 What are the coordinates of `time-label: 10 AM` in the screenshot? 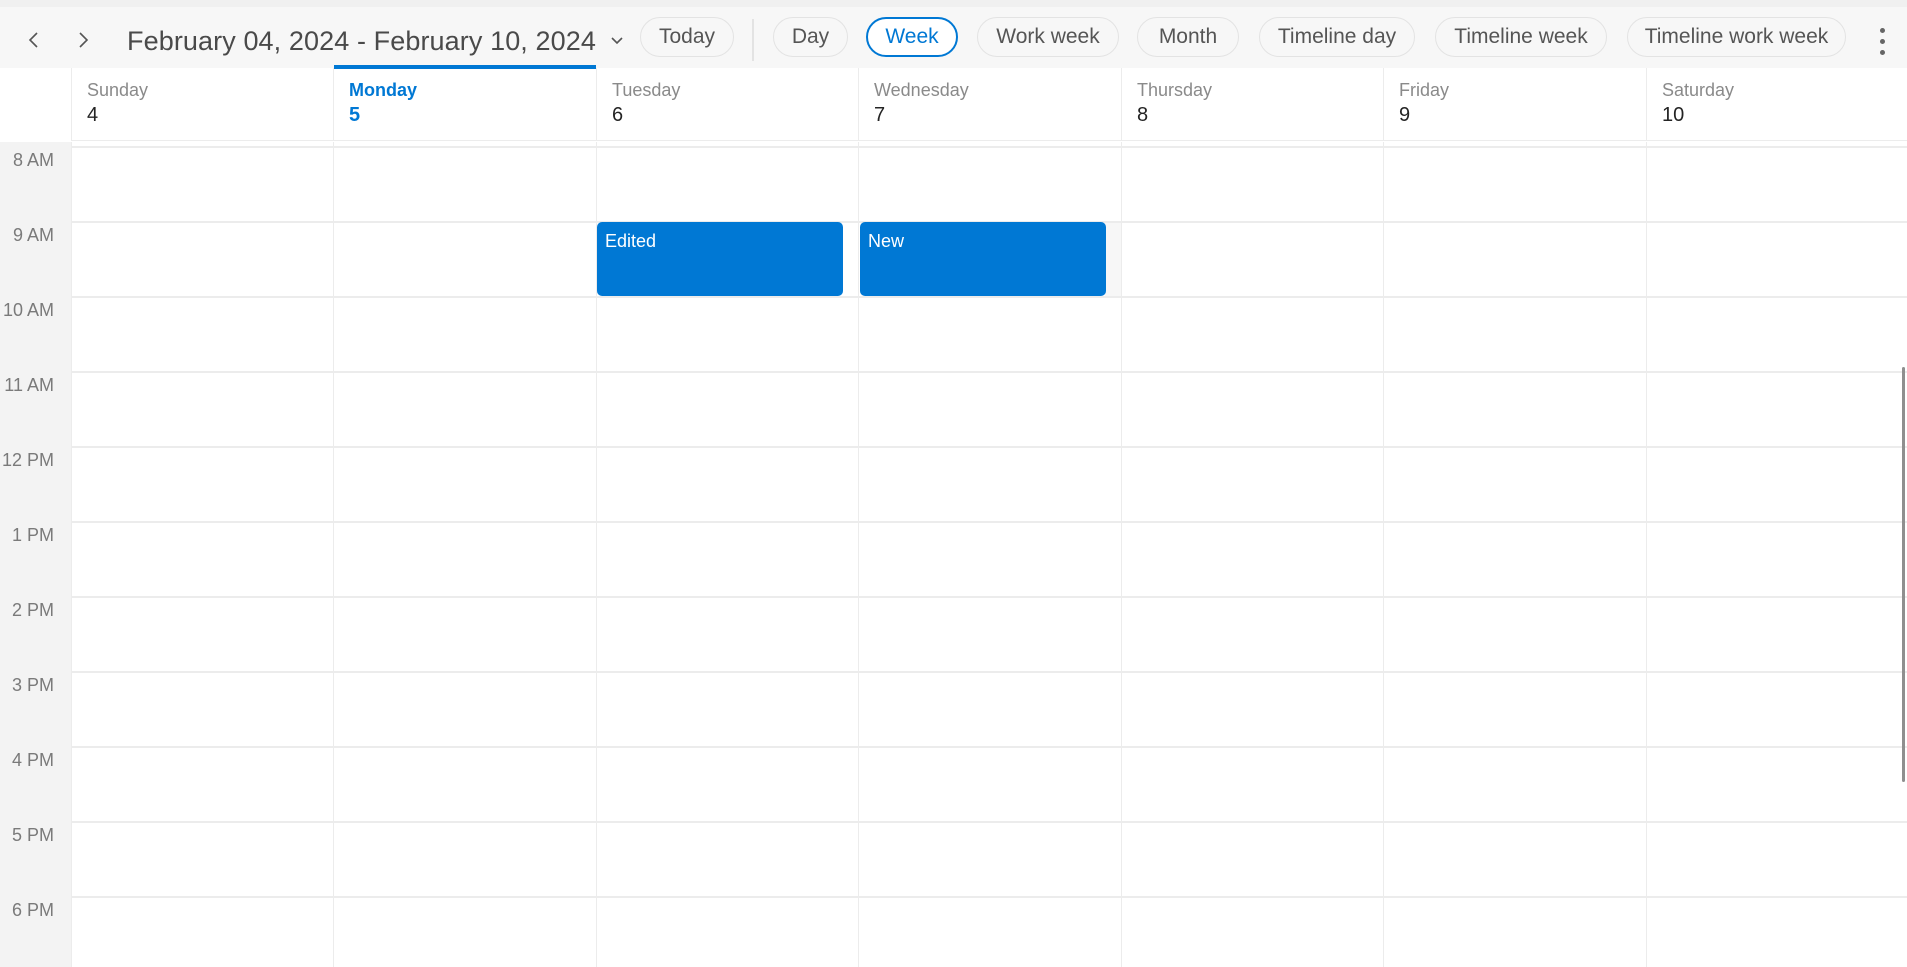 It's located at (28, 310).